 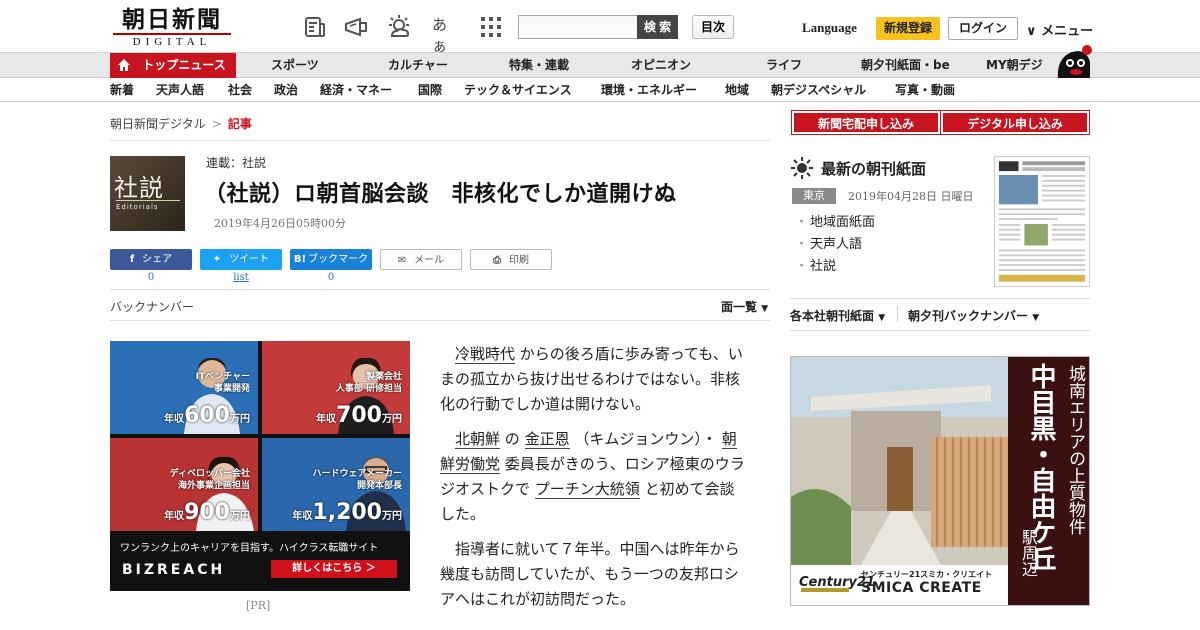 I want to click on century21-logo: Century21 センチュリー21スミカ・クリエイト SMICA CREATE, so click(x=899, y=585).